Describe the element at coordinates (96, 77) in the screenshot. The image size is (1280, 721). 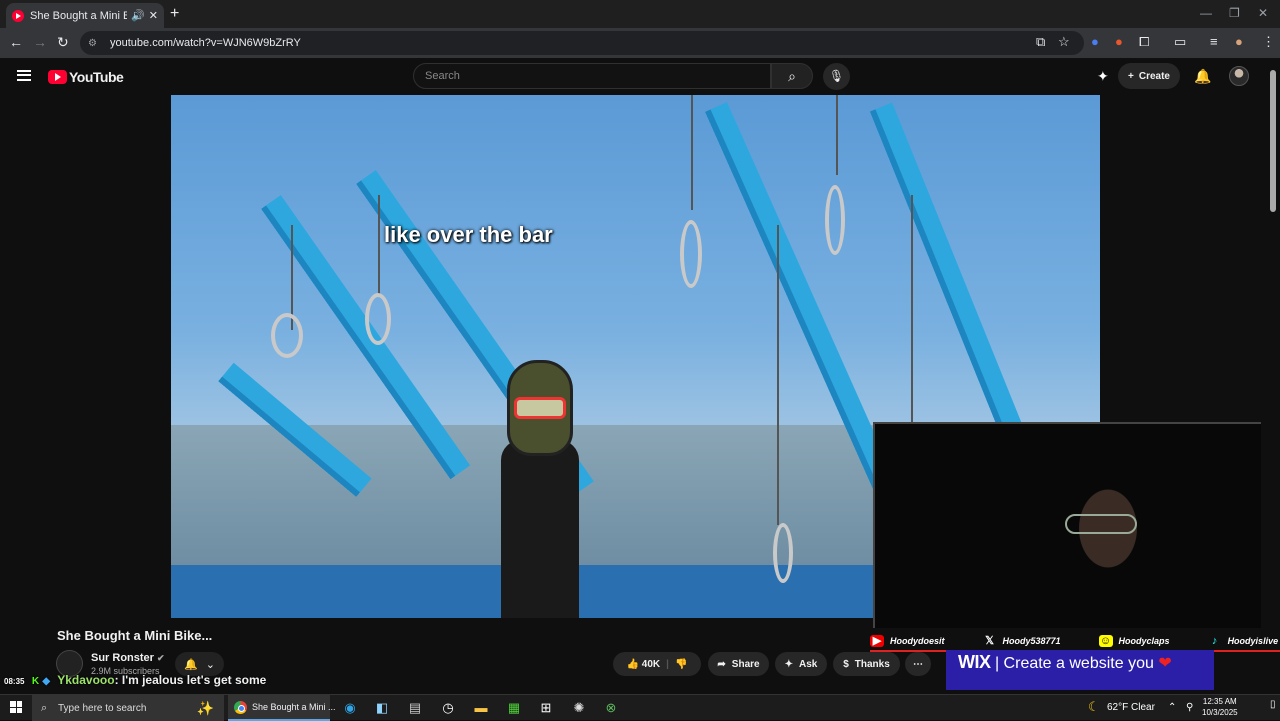
I see `youtube-wordmark: YouTube` at that location.